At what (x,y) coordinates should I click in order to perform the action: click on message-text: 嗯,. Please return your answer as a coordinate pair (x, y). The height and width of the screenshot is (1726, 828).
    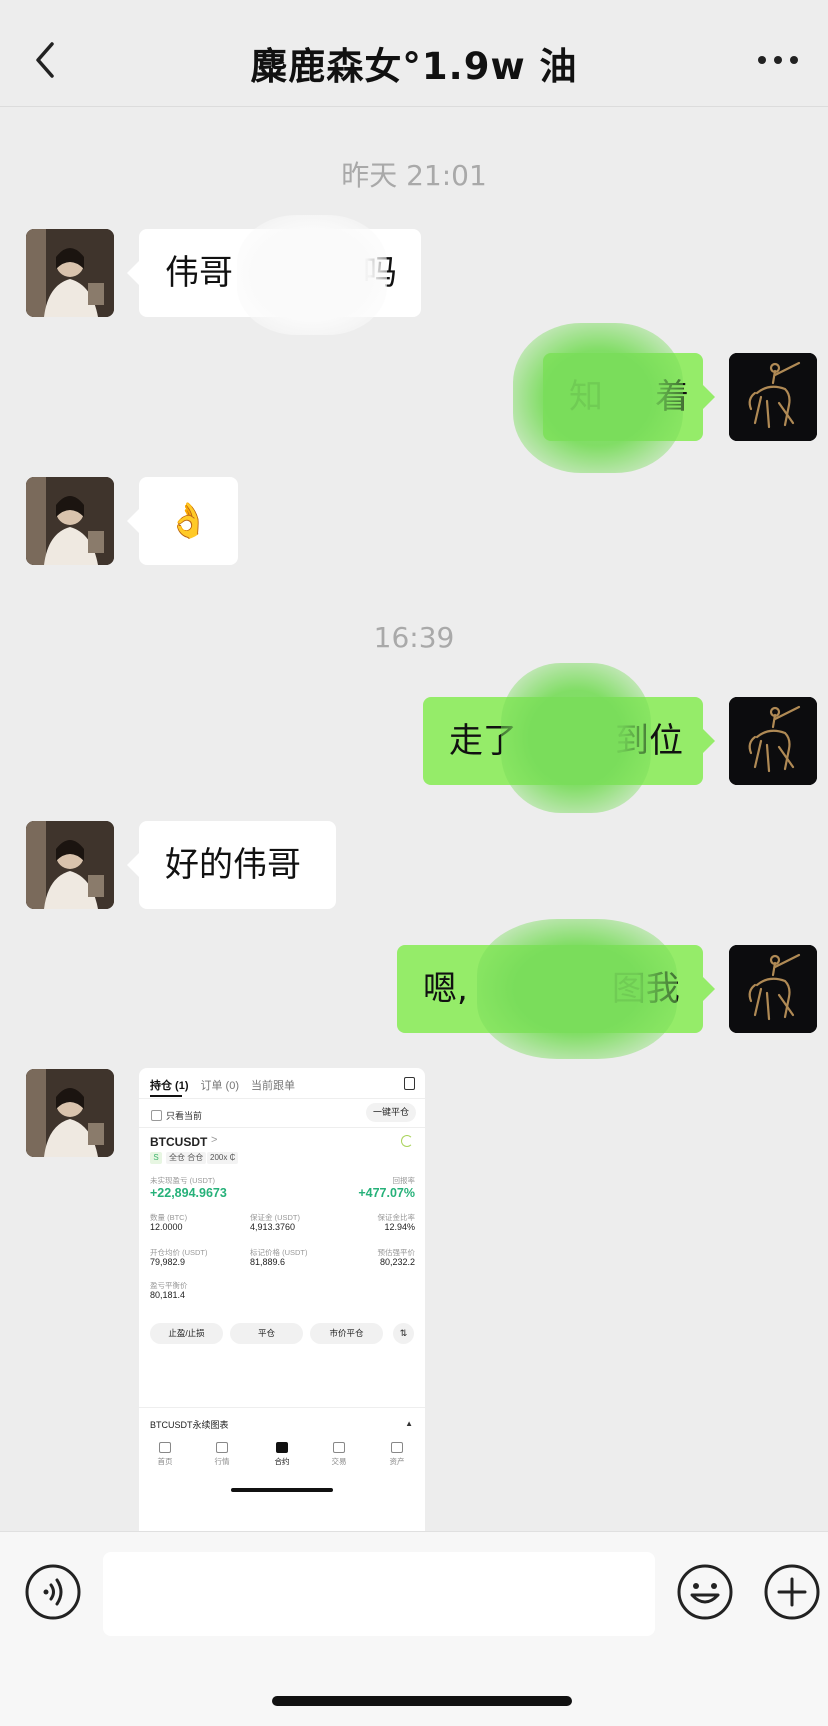
    Looking at the image, I should click on (445, 989).